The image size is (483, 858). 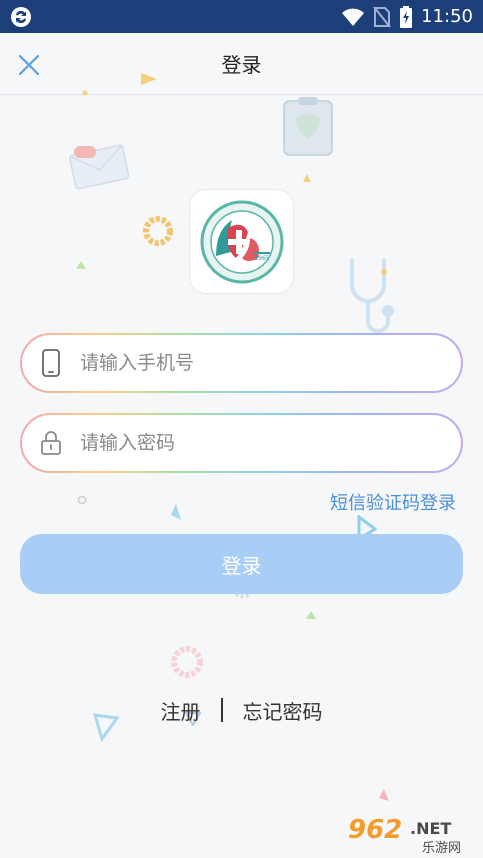 What do you see at coordinates (393, 502) in the screenshot?
I see `sms-login-link: 短信验证码登录` at bounding box center [393, 502].